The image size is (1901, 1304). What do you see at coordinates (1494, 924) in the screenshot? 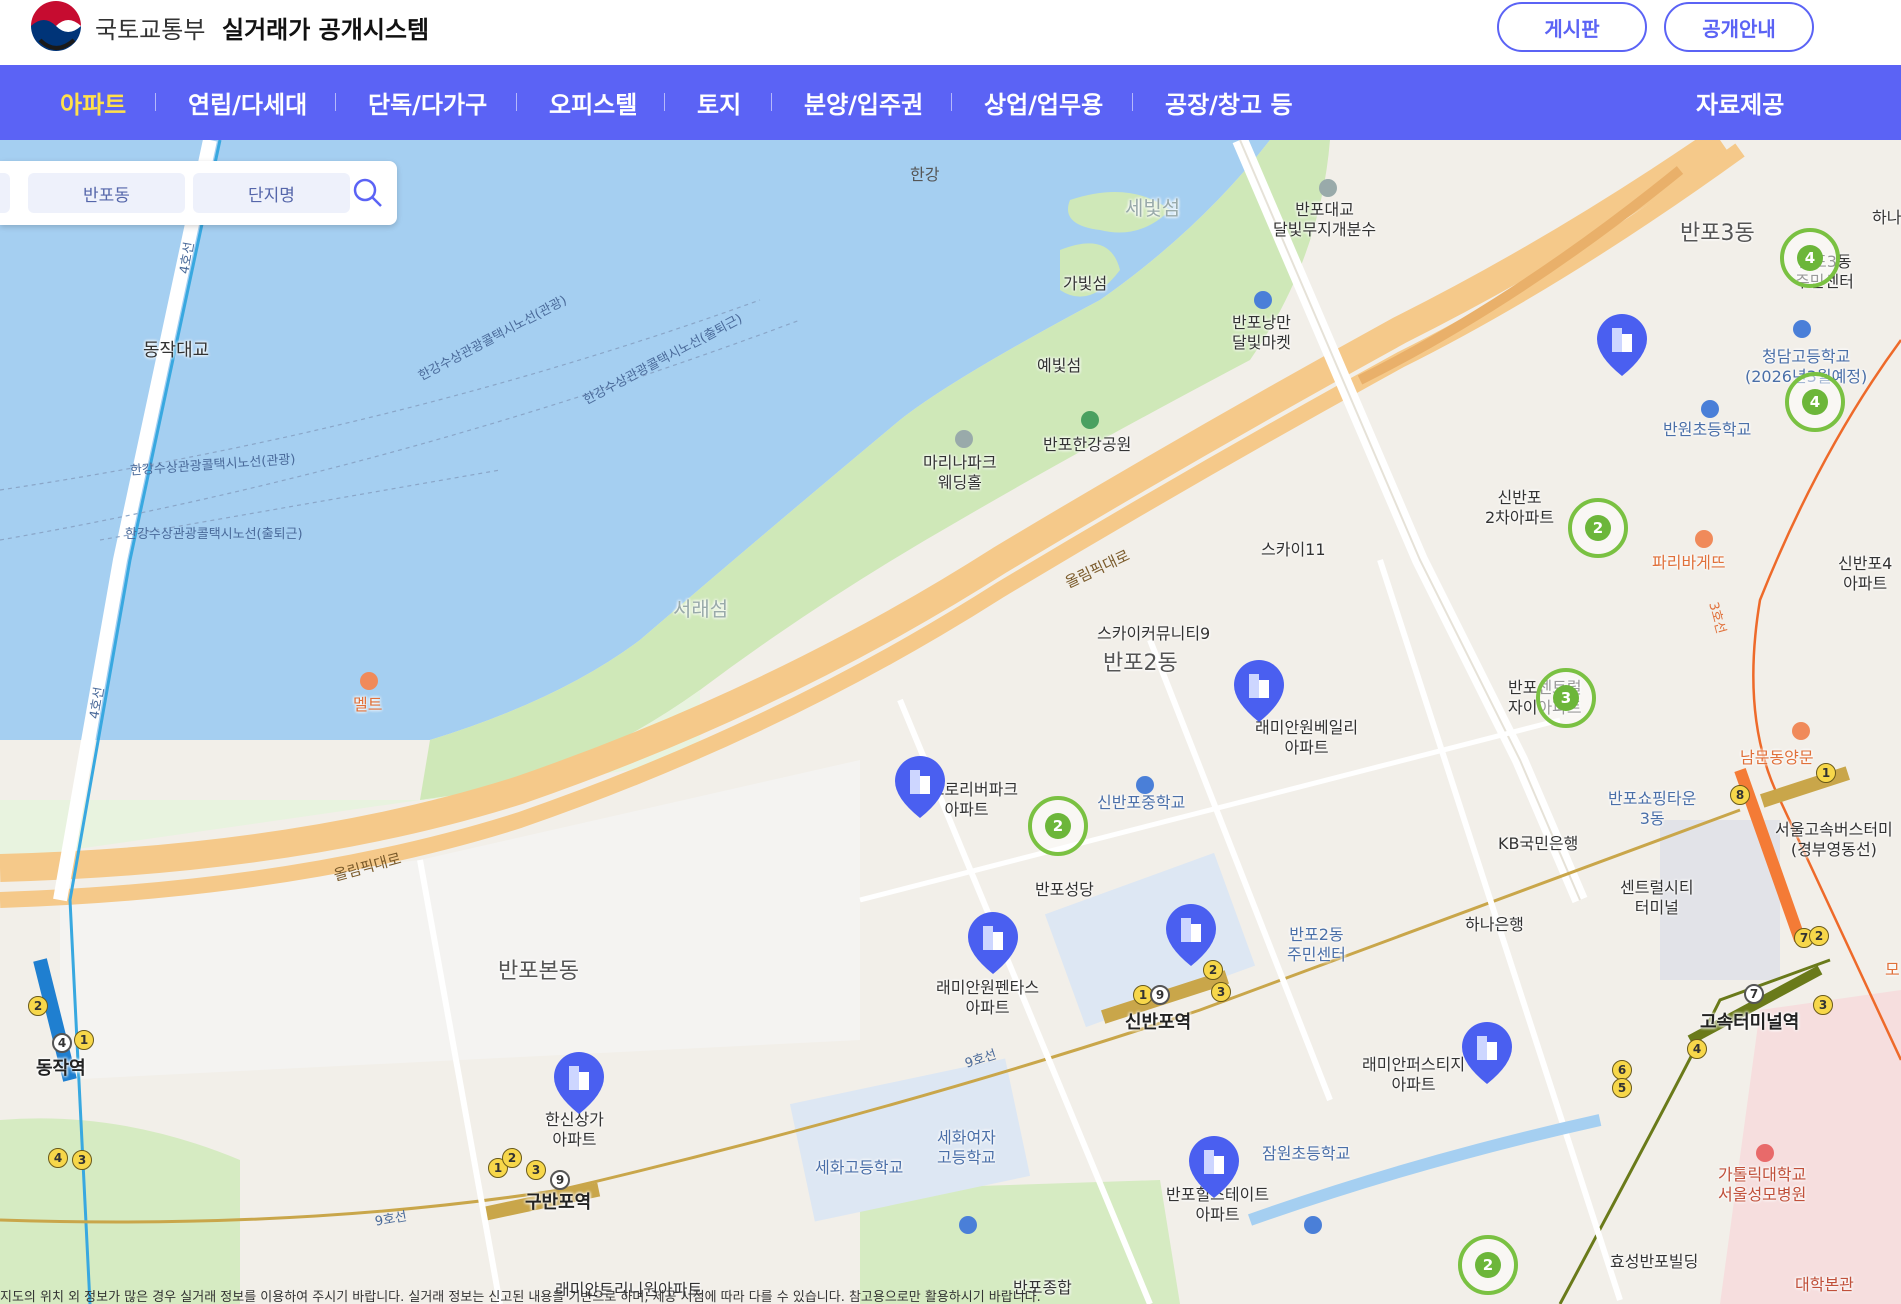
I see `label-hana-bank: 하나은행` at bounding box center [1494, 924].